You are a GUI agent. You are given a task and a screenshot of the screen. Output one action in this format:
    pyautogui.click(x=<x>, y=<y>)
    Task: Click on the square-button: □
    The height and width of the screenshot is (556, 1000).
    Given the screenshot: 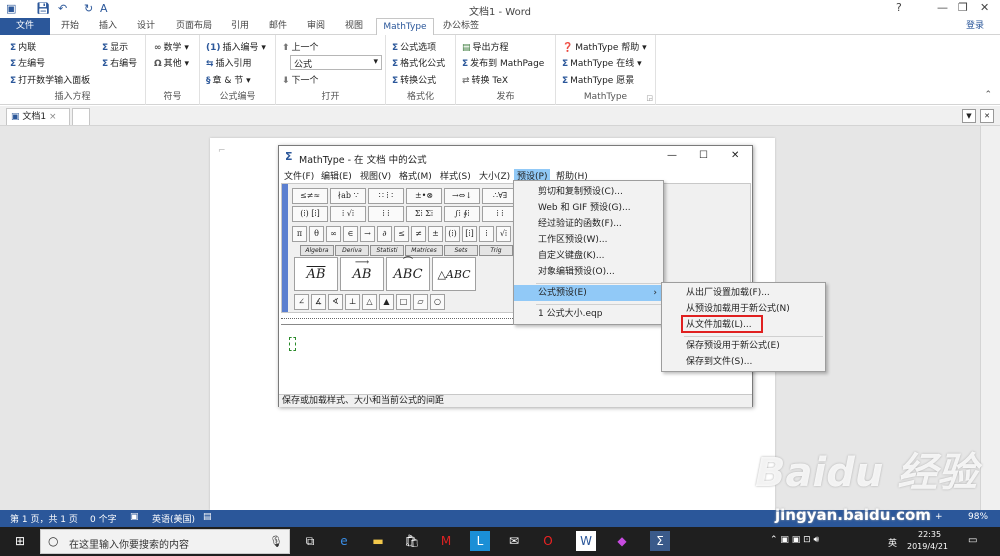 What is the action you would take?
    pyautogui.click(x=403, y=302)
    